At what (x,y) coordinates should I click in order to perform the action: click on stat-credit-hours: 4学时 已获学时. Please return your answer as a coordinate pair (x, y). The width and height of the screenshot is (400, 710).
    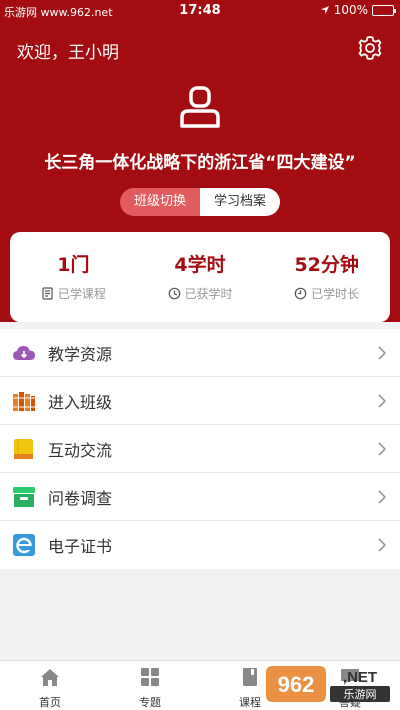
    Looking at the image, I should click on (200, 277).